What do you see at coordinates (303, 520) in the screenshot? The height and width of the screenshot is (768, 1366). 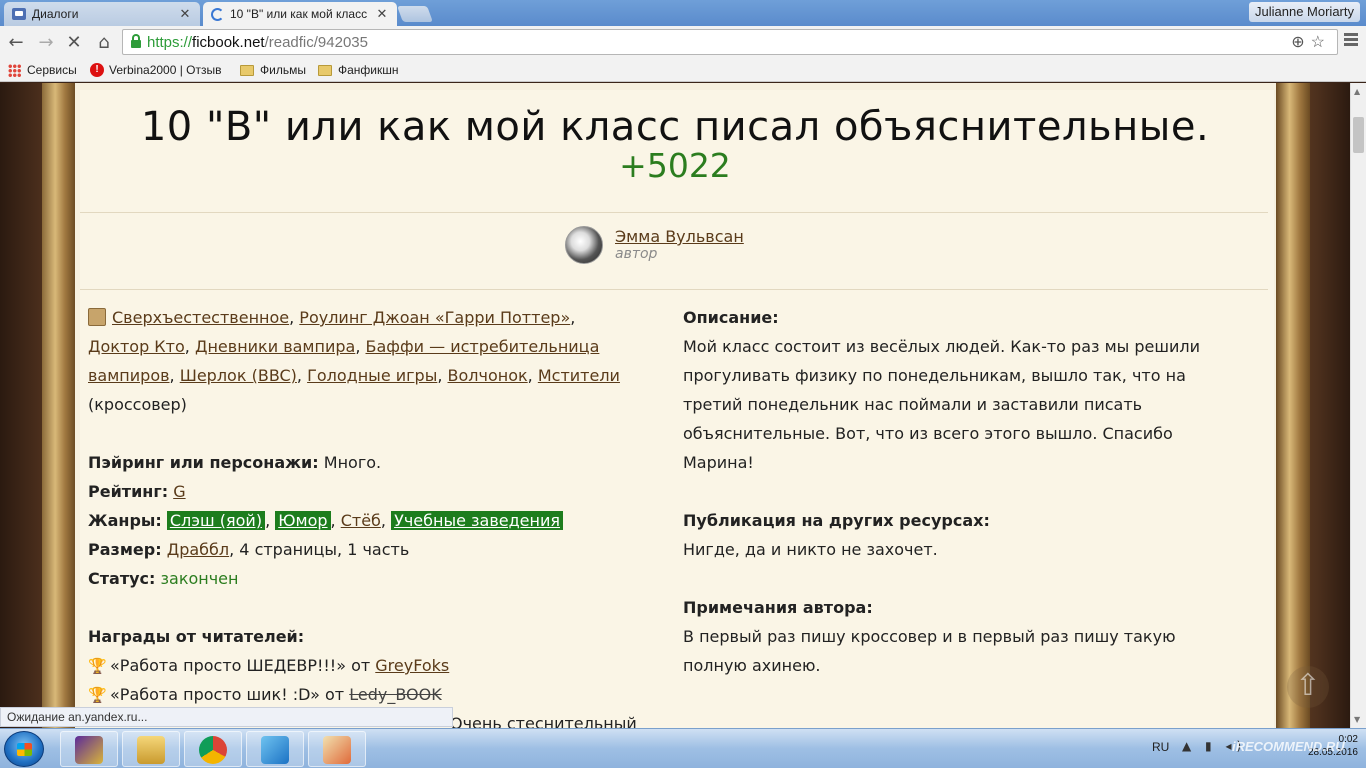 I see `genre-tag: Юмор` at bounding box center [303, 520].